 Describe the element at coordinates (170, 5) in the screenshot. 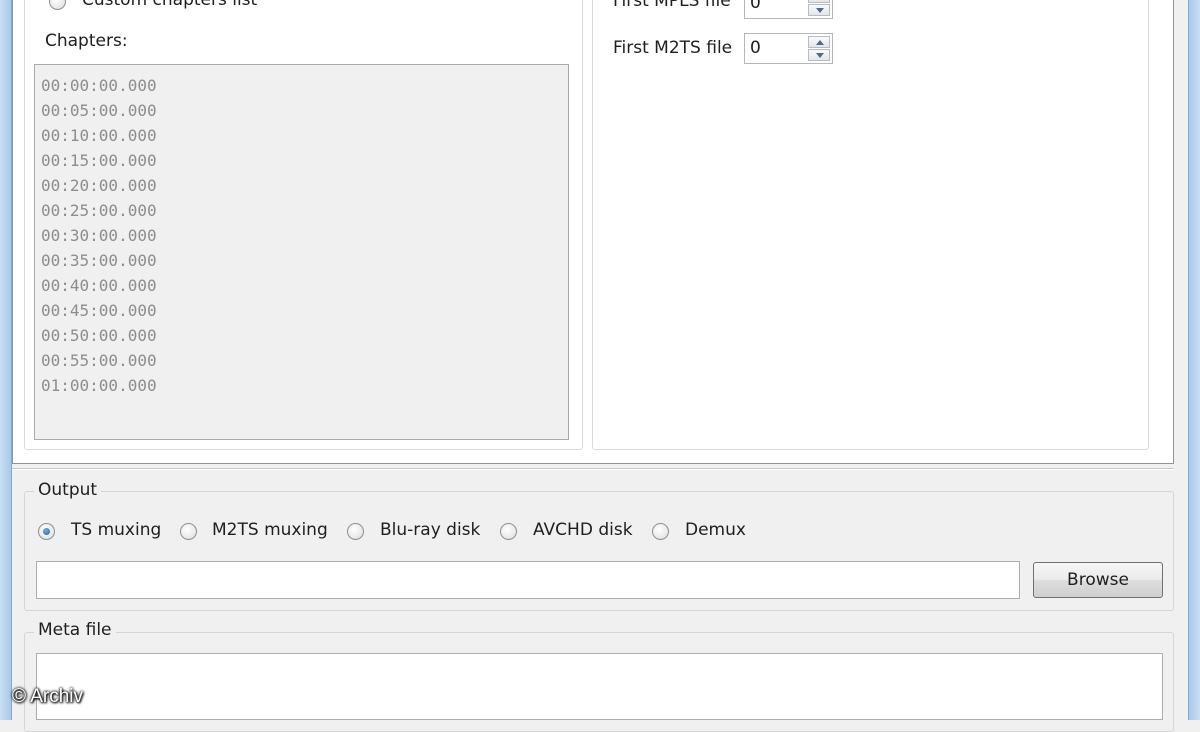

I see `custom-chapters-label: Custom chapters list` at that location.